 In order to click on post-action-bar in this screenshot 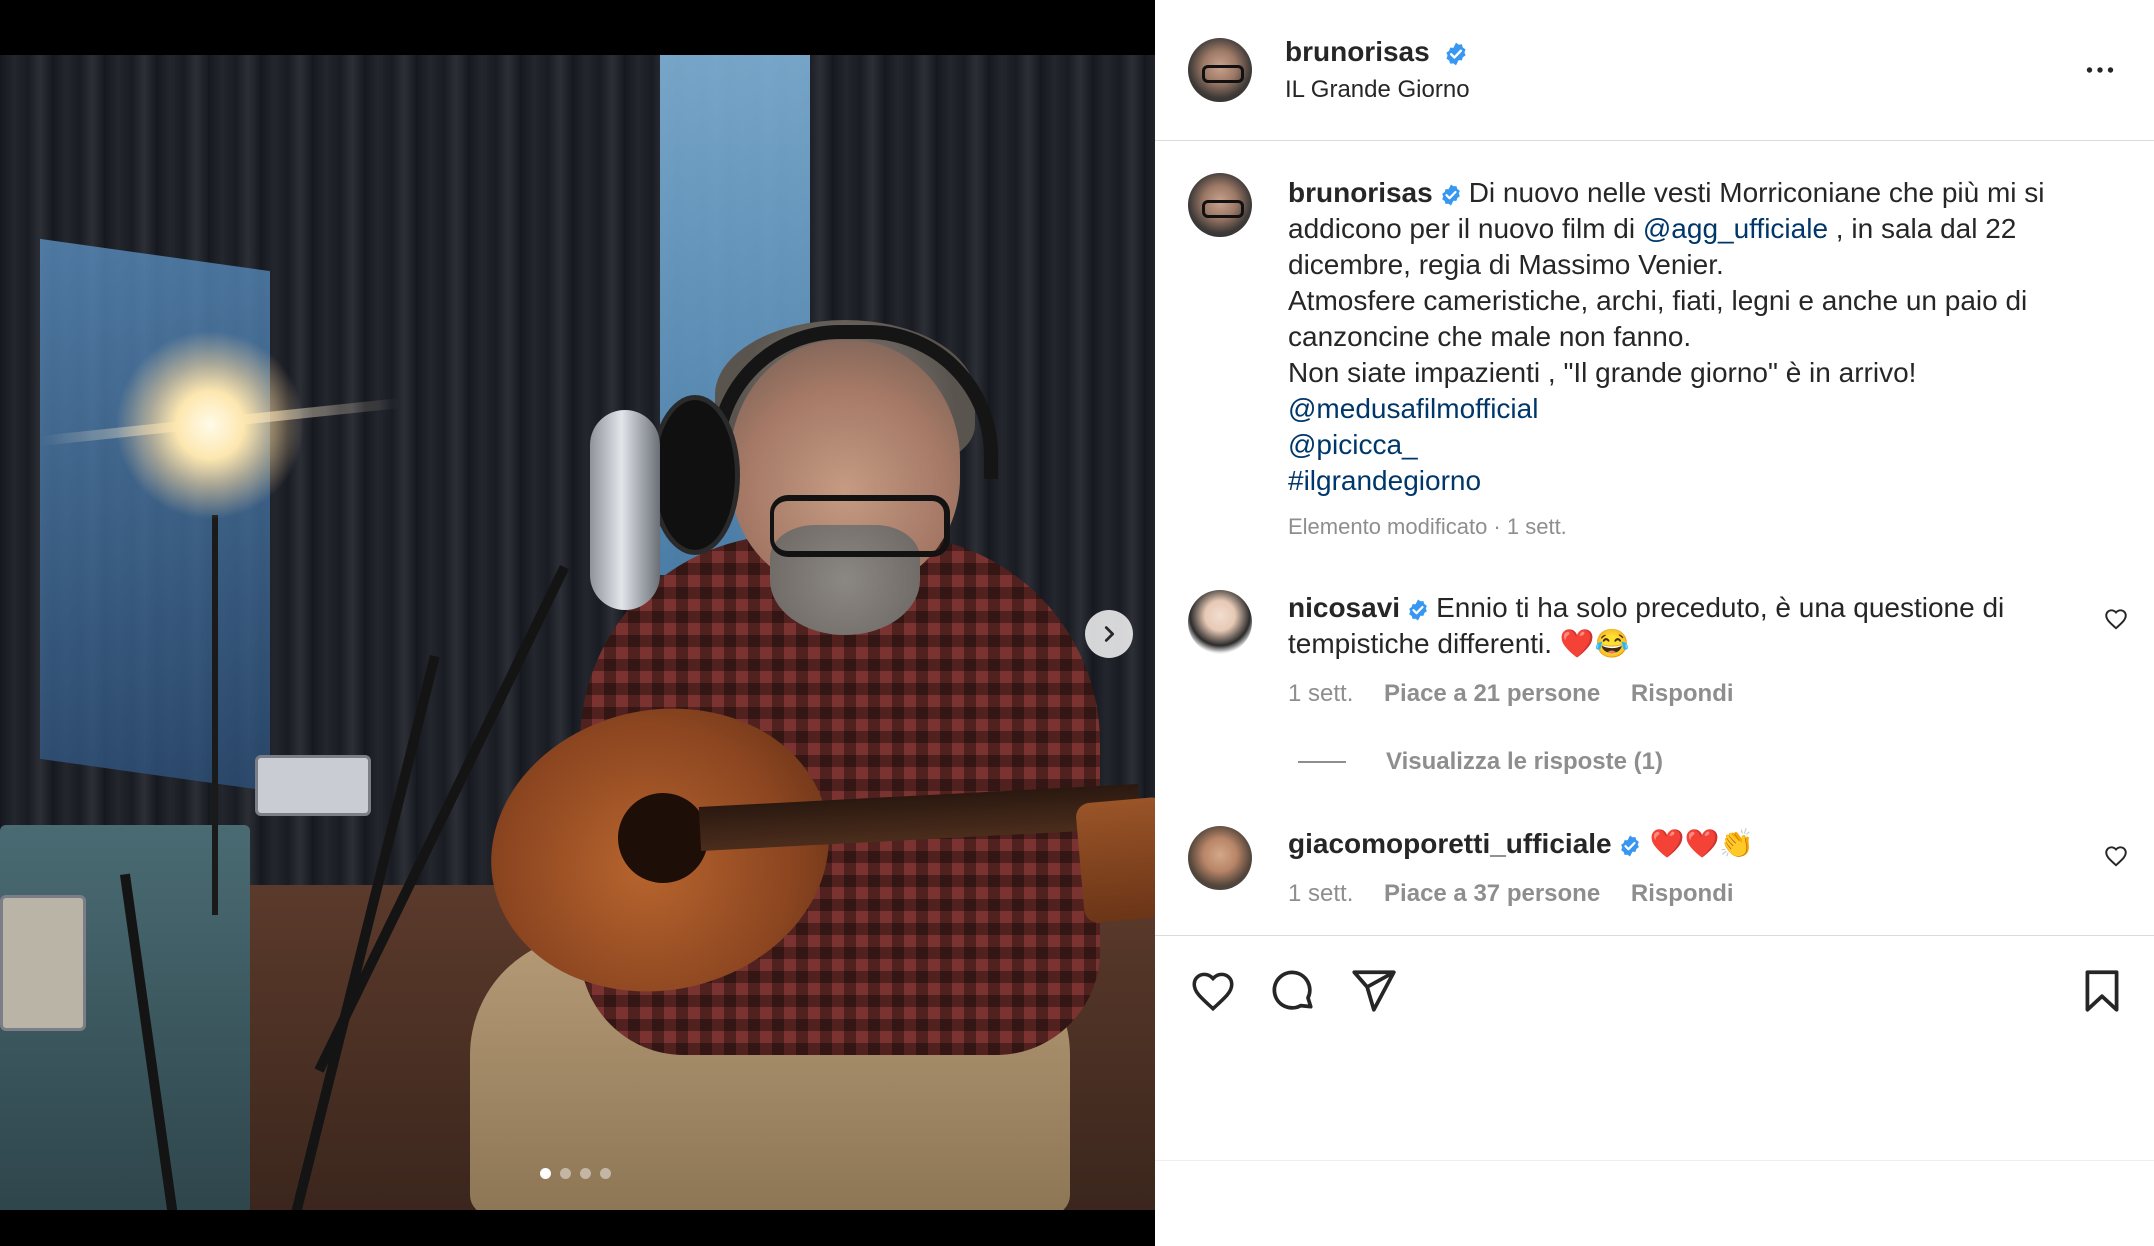, I will do `click(1654, 1000)`.